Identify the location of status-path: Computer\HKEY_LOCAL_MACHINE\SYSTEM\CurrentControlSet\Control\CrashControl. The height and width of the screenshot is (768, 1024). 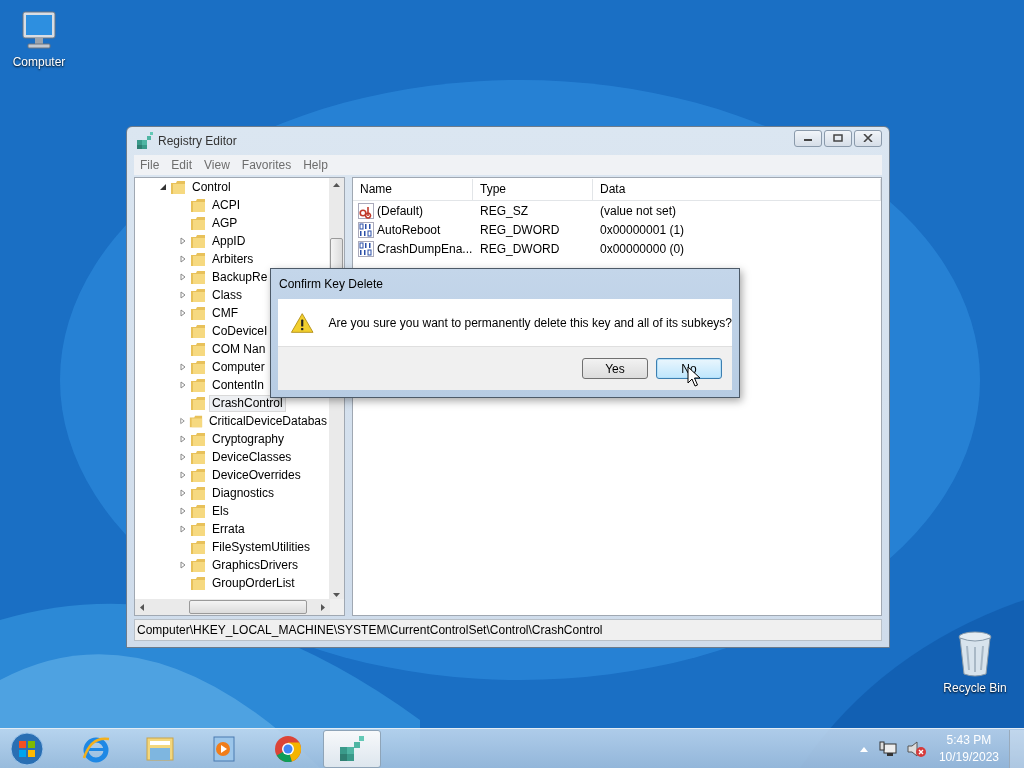
(370, 630).